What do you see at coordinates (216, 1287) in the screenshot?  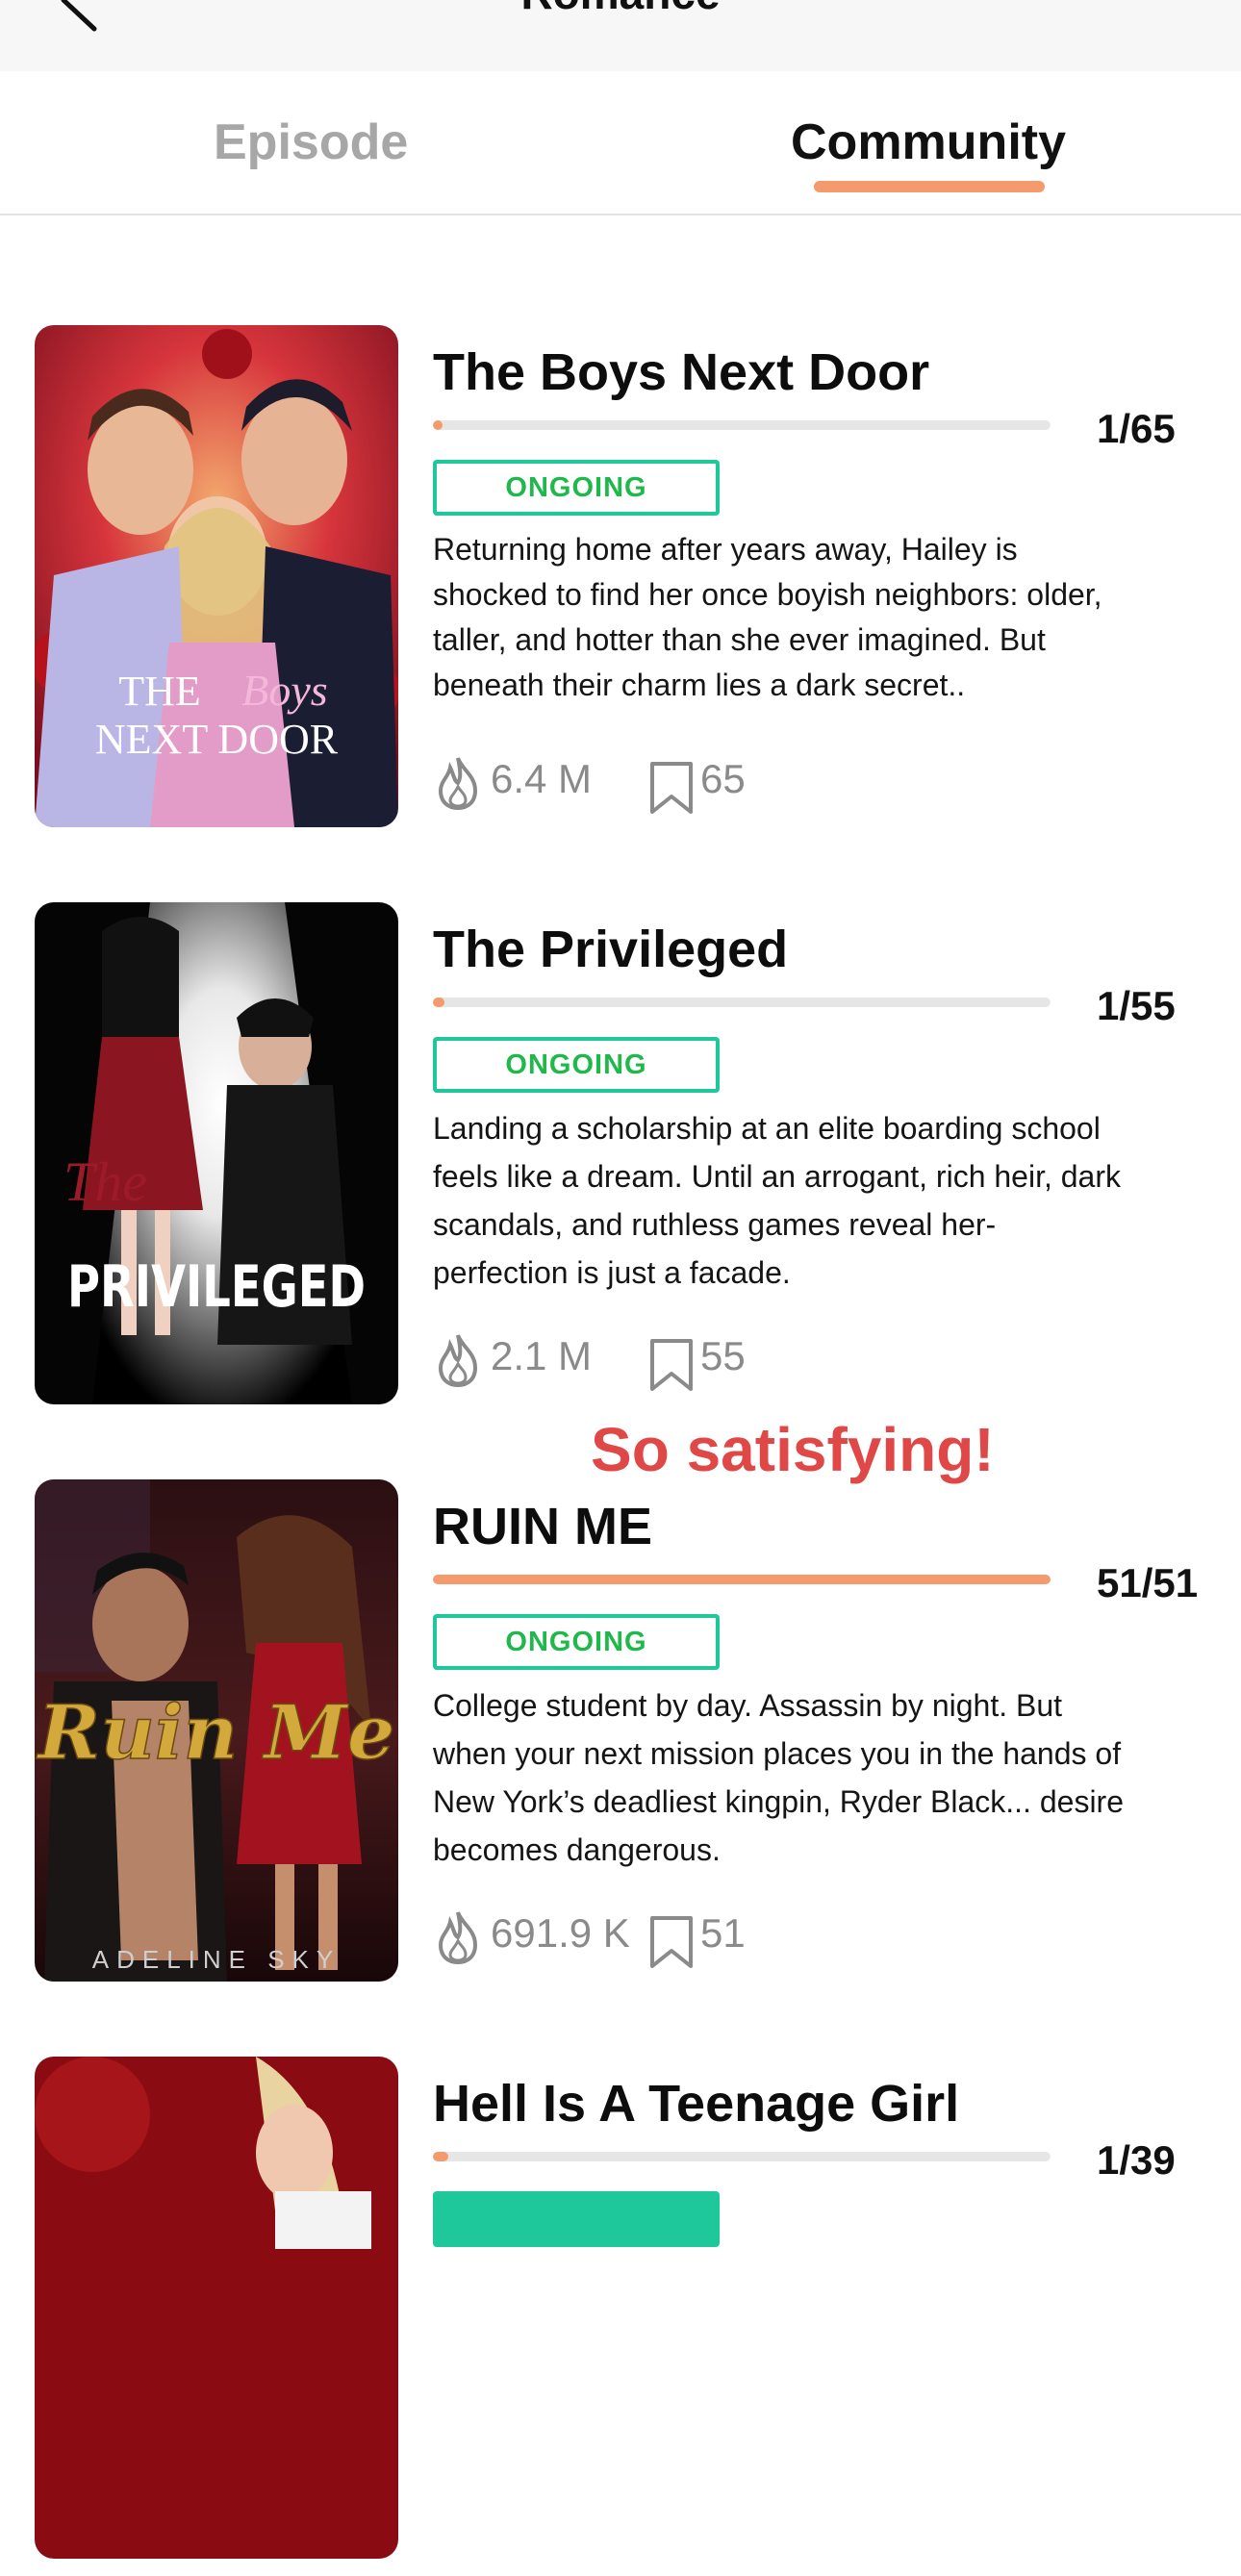 I see `cover-text-privileged: PRIVILEGED` at bounding box center [216, 1287].